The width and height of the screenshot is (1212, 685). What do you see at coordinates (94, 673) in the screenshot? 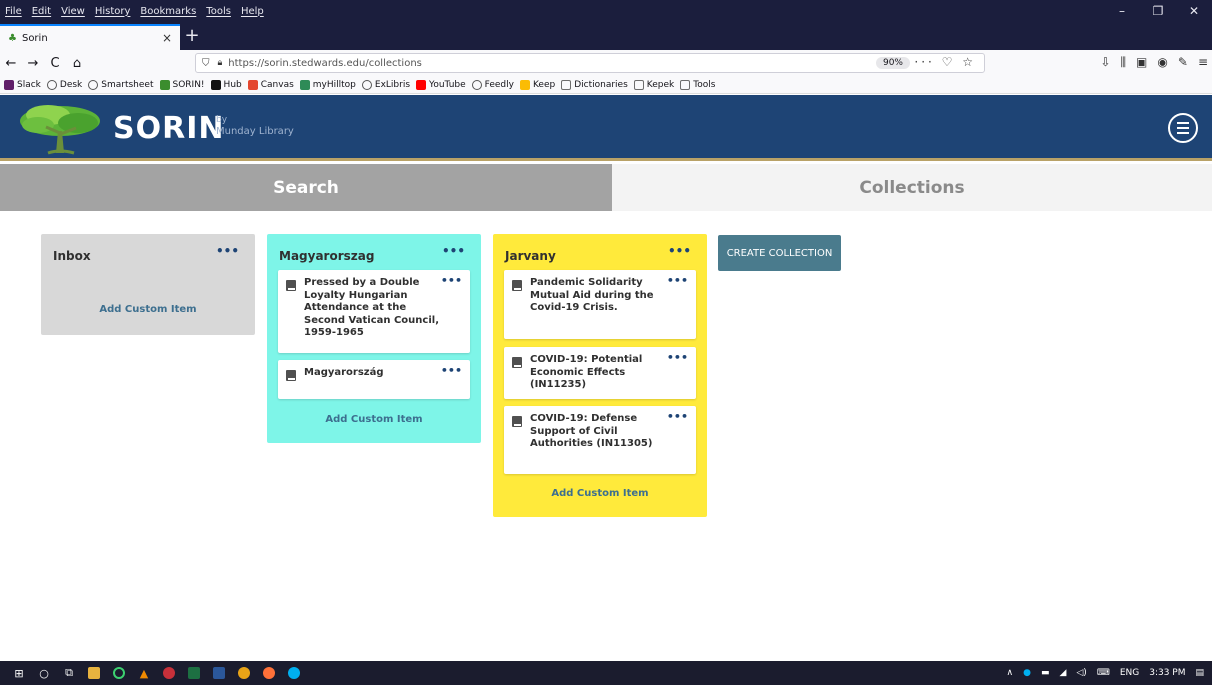
I see `file-explorer-icon` at bounding box center [94, 673].